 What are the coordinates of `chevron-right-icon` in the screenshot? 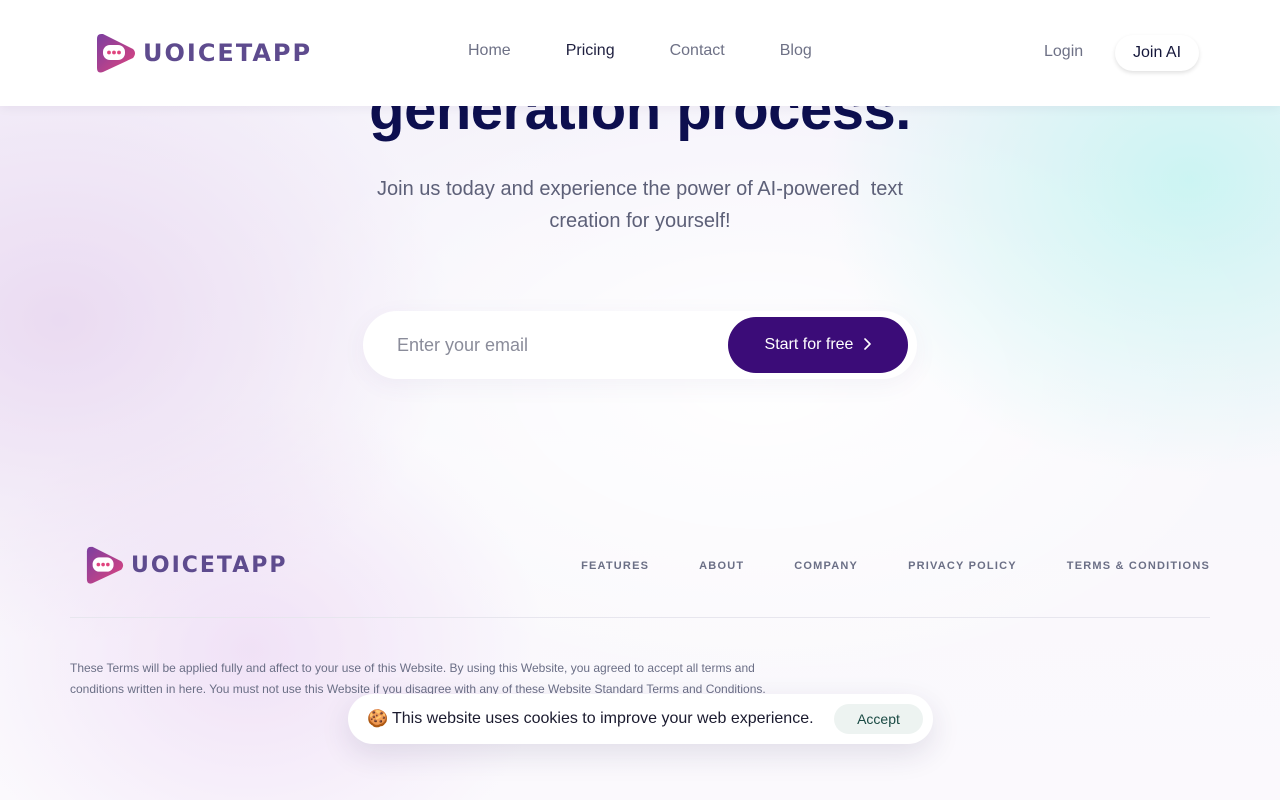 It's located at (867, 345).